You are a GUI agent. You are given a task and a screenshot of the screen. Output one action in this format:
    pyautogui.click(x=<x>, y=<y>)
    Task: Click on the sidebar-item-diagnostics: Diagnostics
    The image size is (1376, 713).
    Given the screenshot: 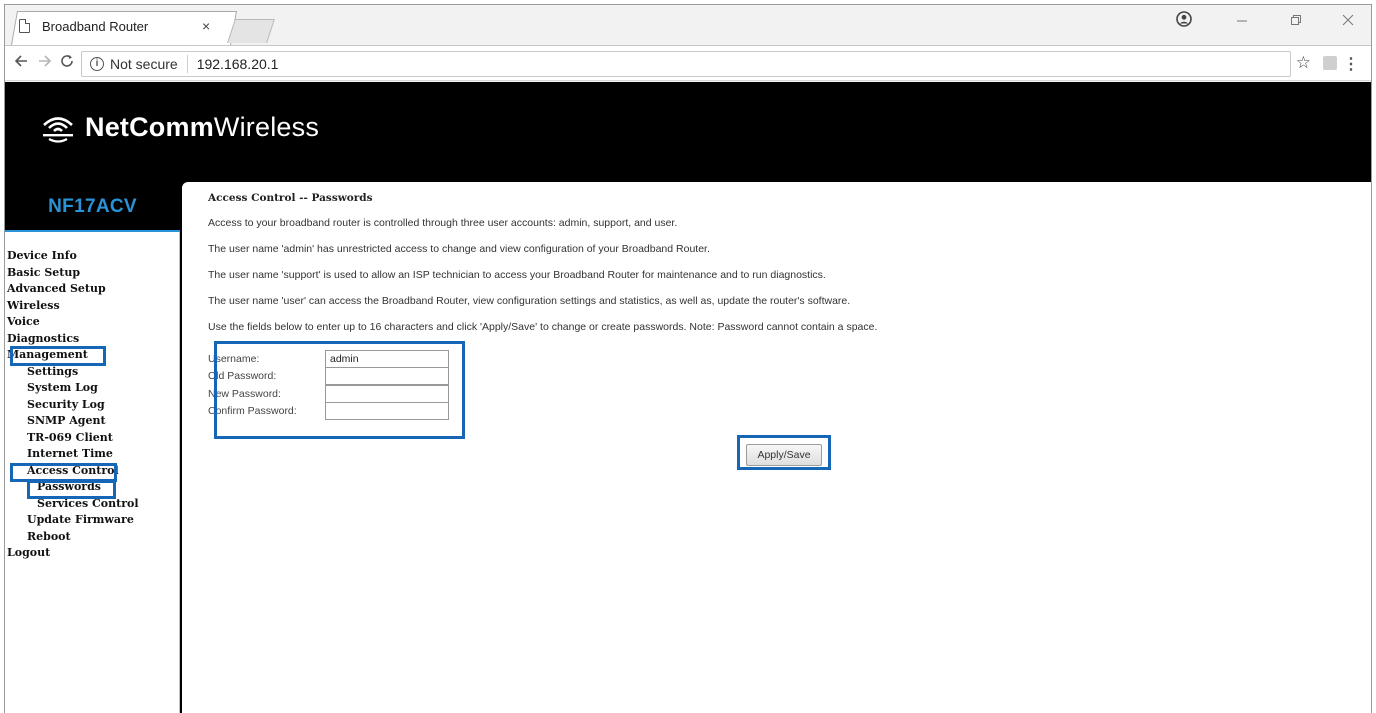 What is the action you would take?
    pyautogui.click(x=91, y=339)
    